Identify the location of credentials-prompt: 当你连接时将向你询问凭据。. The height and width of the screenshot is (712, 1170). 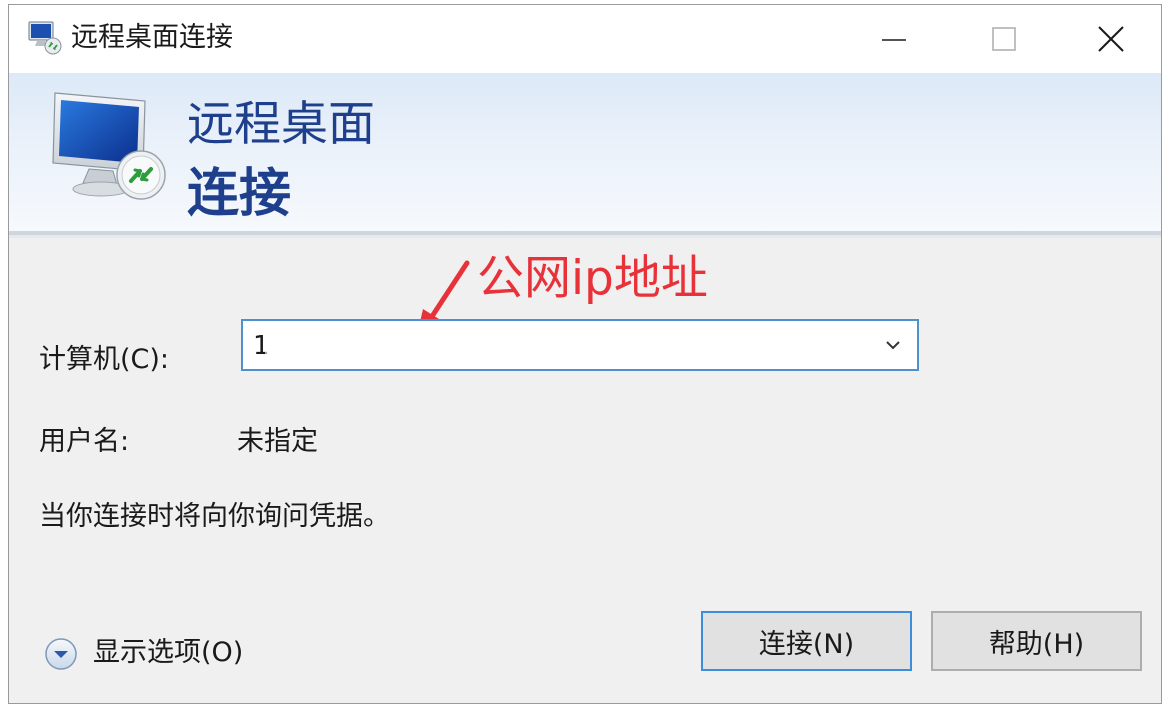
(214, 516).